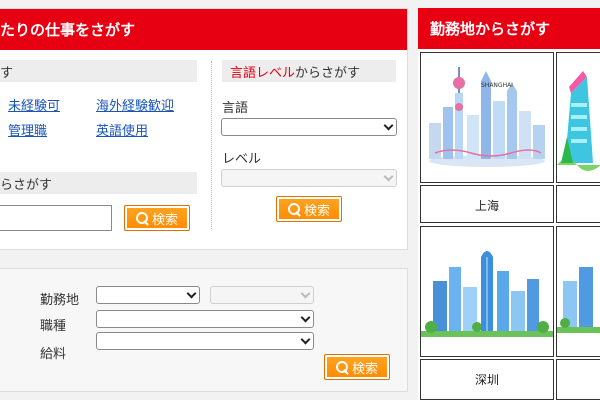  Describe the element at coordinates (211, 145) in the screenshot. I see `column-divider` at that location.